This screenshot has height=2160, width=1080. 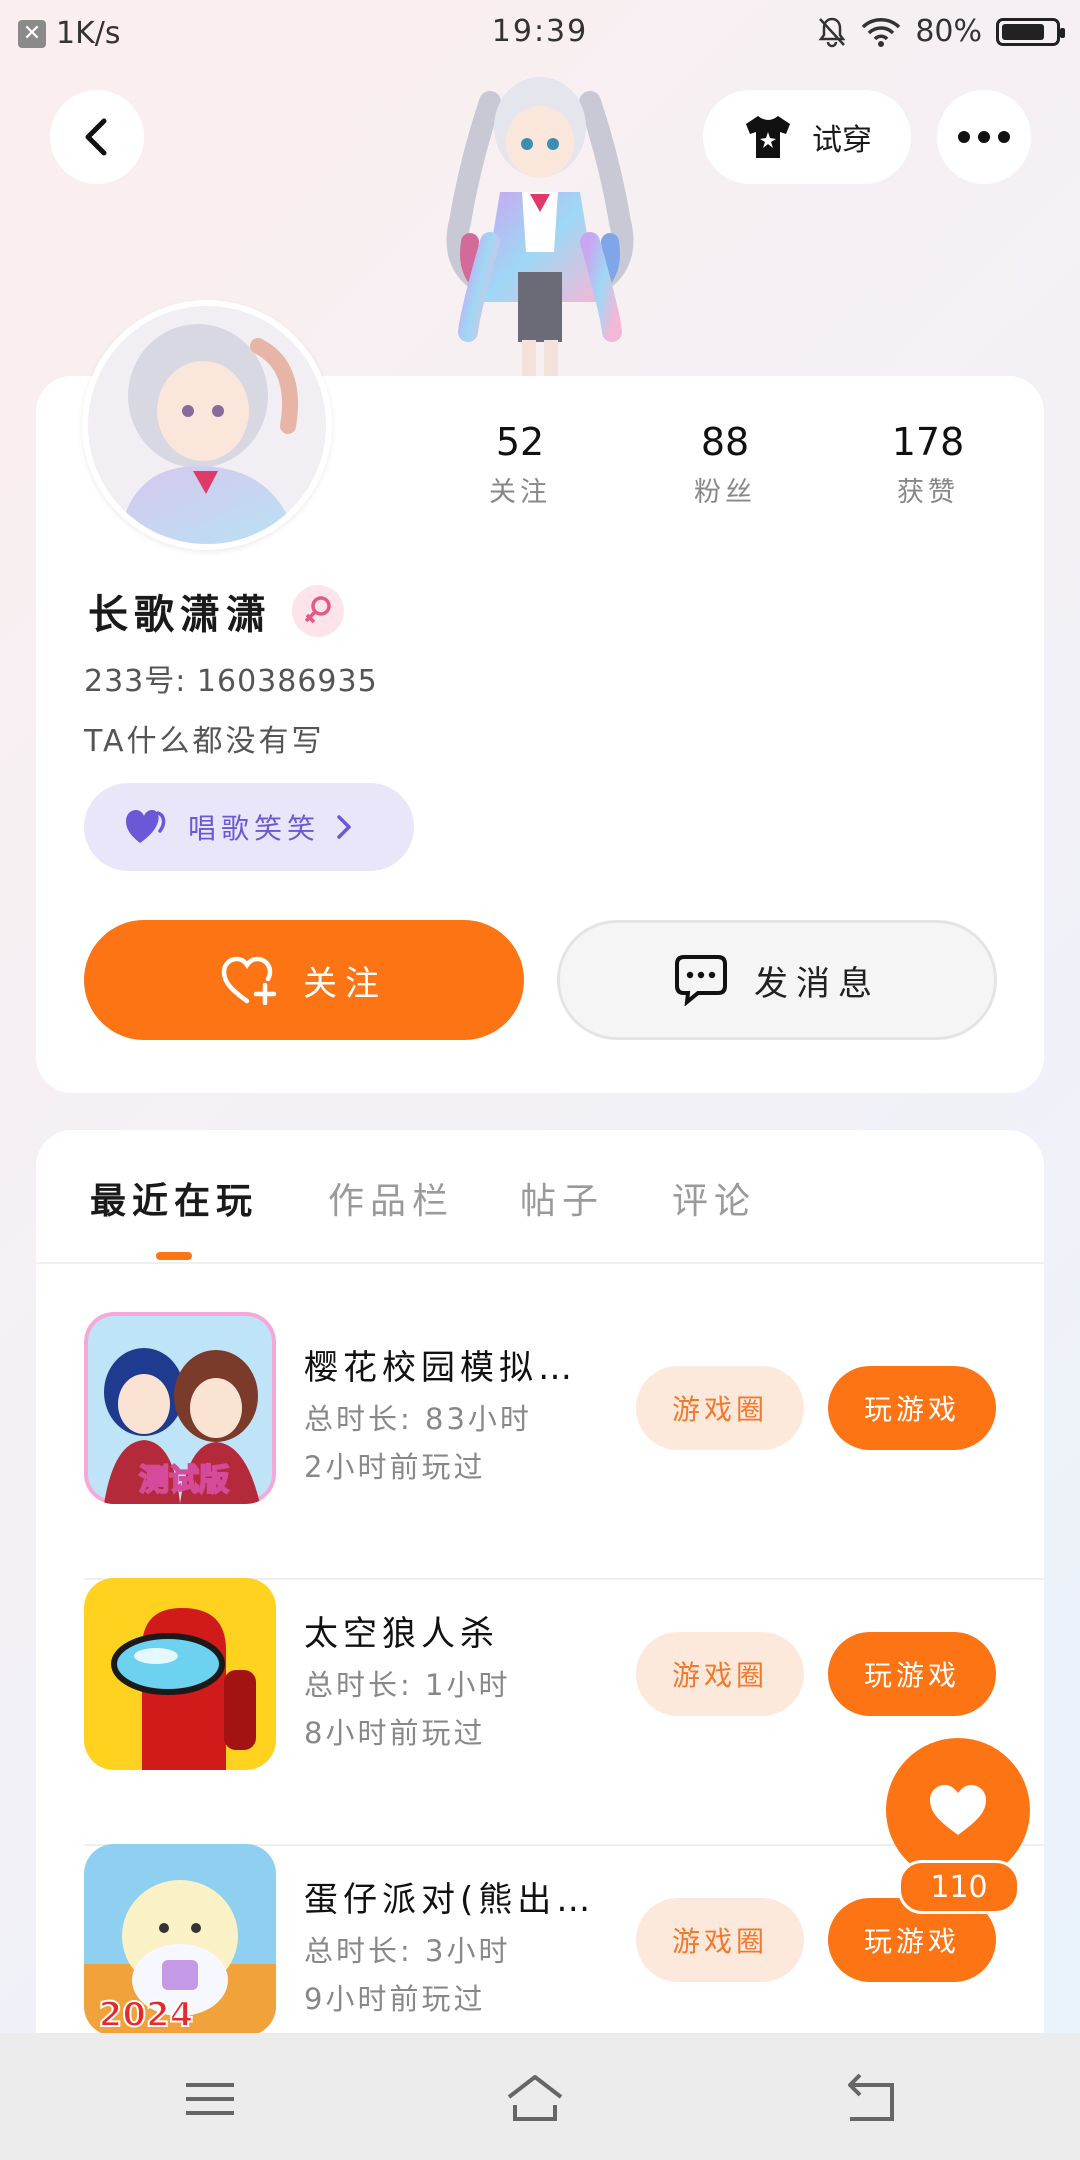 What do you see at coordinates (520, 492) in the screenshot?
I see `following-label: 关注` at bounding box center [520, 492].